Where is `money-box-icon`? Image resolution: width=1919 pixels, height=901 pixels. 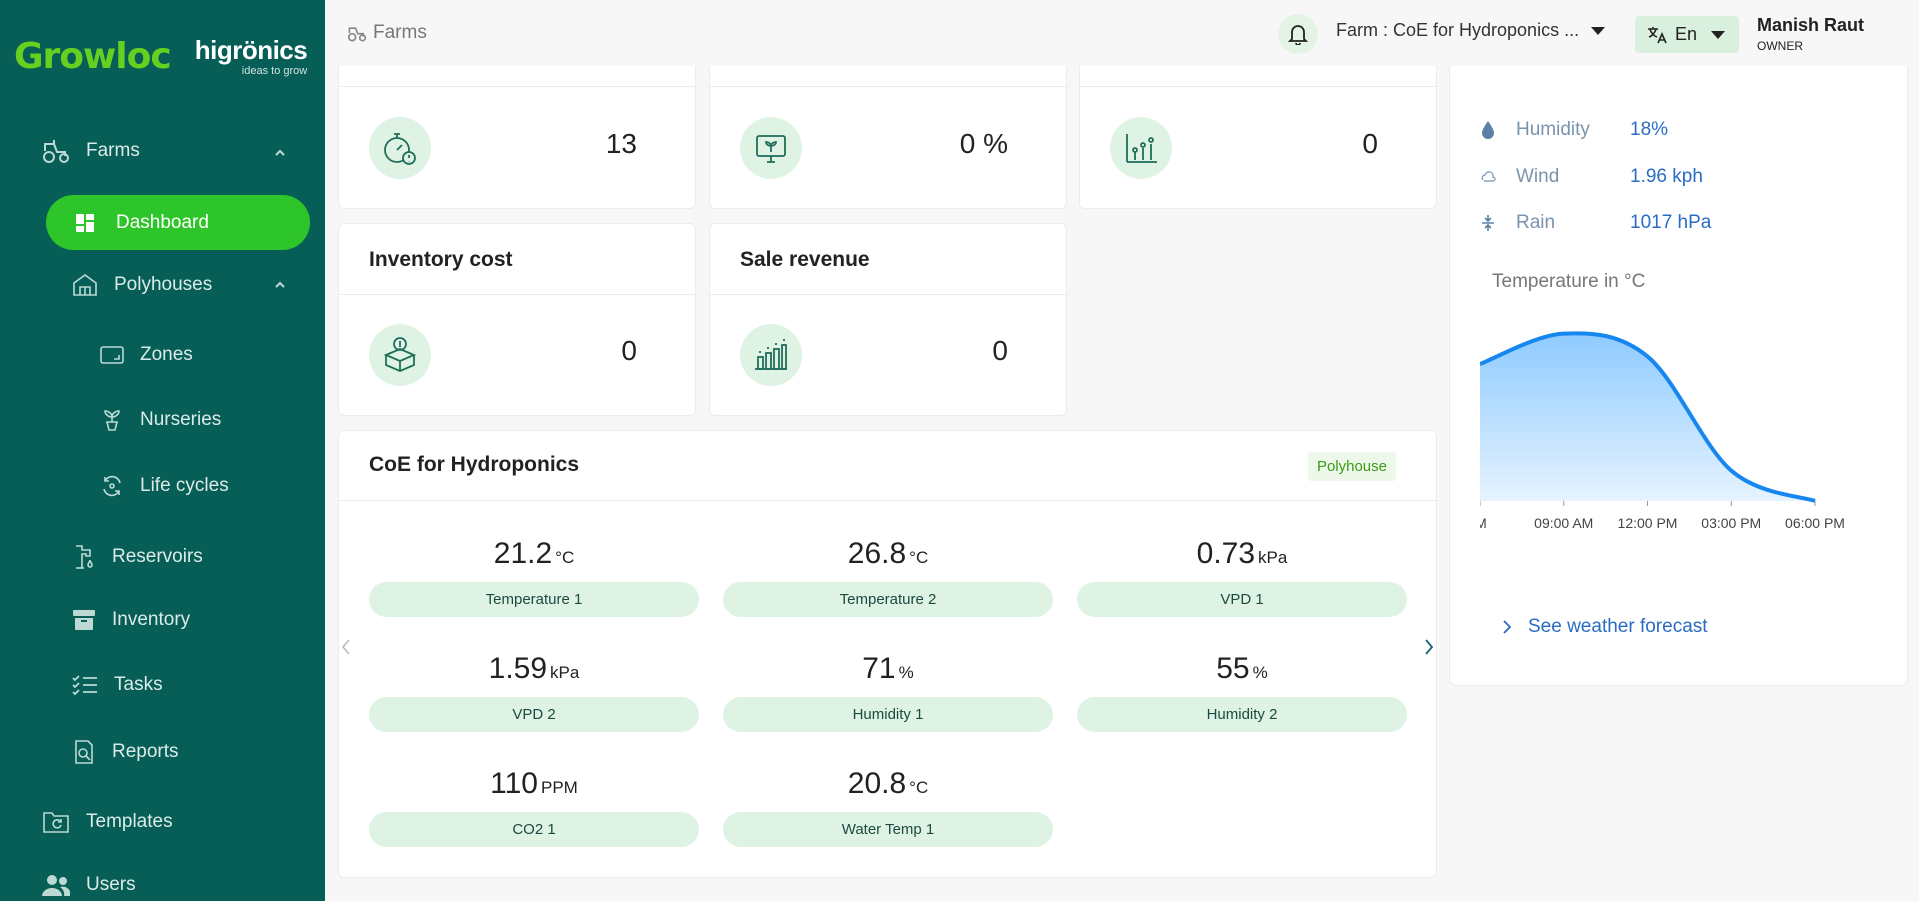 money-box-icon is located at coordinates (400, 355).